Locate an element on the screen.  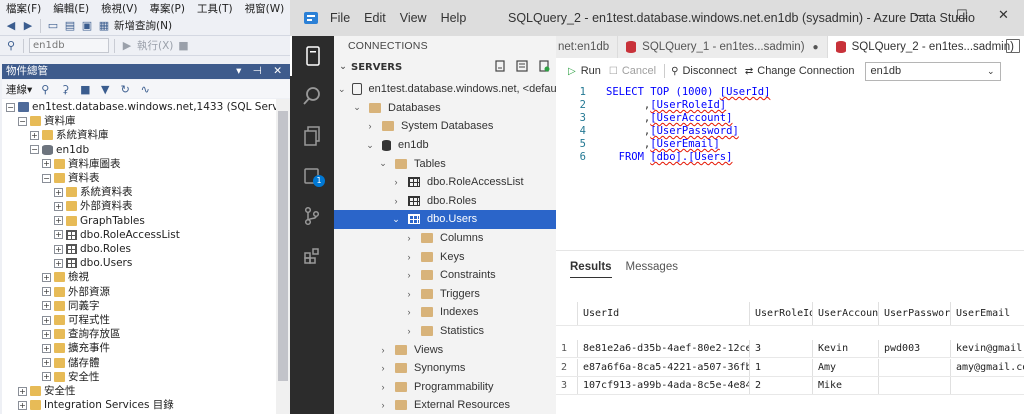
code-line: 6 FROM [dbo].[Users] is located at coordinates (644, 157).